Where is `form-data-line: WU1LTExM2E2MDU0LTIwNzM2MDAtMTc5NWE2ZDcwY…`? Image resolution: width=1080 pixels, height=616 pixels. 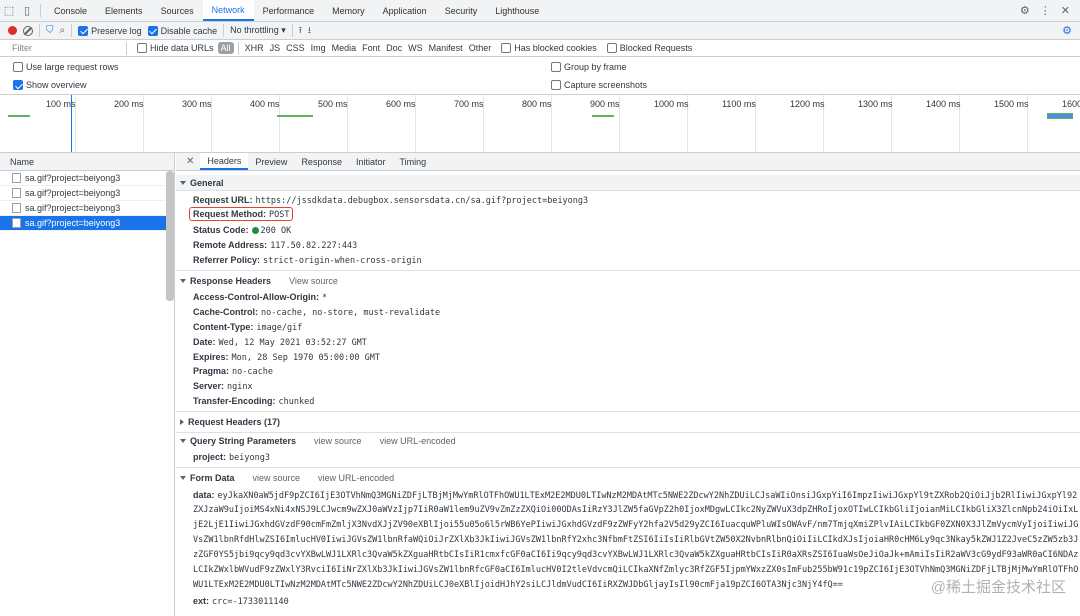 form-data-line: WU1LTExM2E2MDU0LTIwNzM2MDAtMTc5NWE2ZDcwY… is located at coordinates (518, 585).